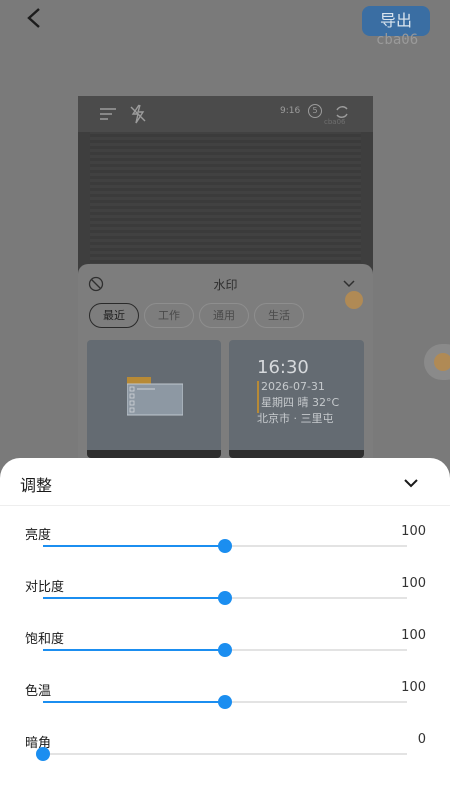  Describe the element at coordinates (258, 397) in the screenshot. I see `watermark-accent-bar` at that location.